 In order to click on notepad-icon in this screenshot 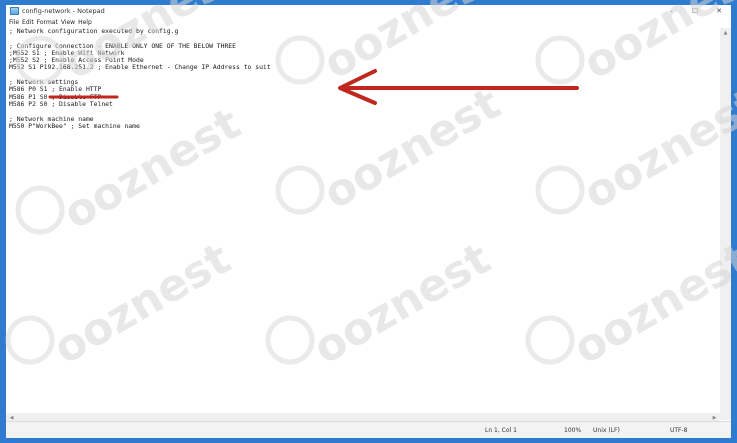, I will do `click(14, 11)`.